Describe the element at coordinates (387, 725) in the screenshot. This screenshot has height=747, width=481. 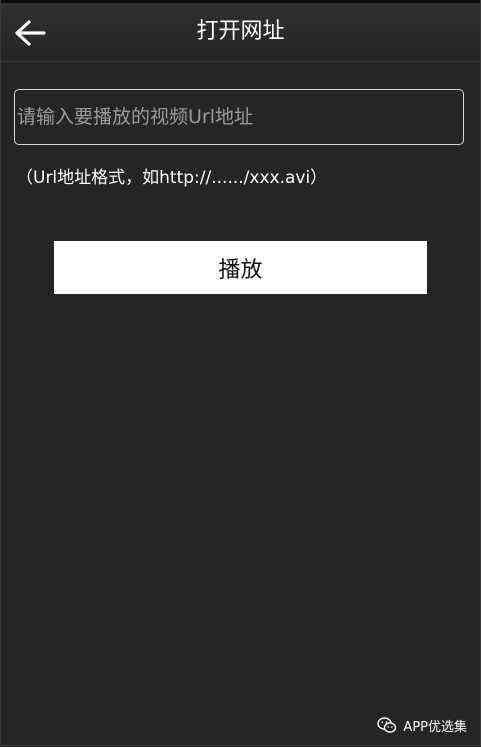
I see `wechat-icon` at that location.